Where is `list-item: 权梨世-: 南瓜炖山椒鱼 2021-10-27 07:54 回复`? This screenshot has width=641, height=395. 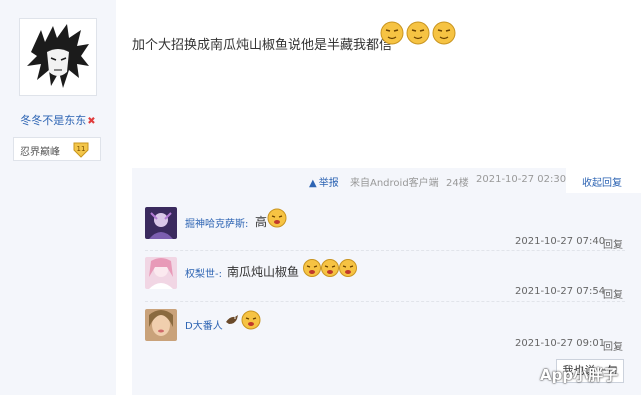 list-item: 权梨世-: 南瓜炖山椒鱼 2021-10-27 07:54 回复 is located at coordinates (390, 279).